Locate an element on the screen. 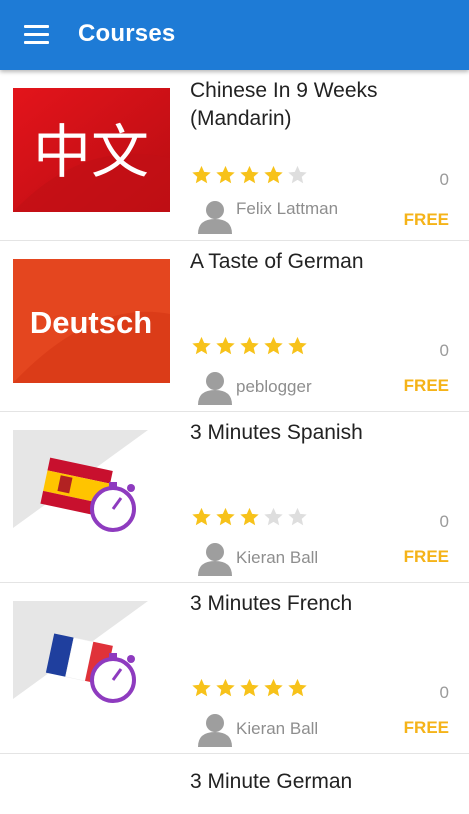 This screenshot has height=814, width=469. course-title: 3 Minutes French is located at coordinates (271, 603).